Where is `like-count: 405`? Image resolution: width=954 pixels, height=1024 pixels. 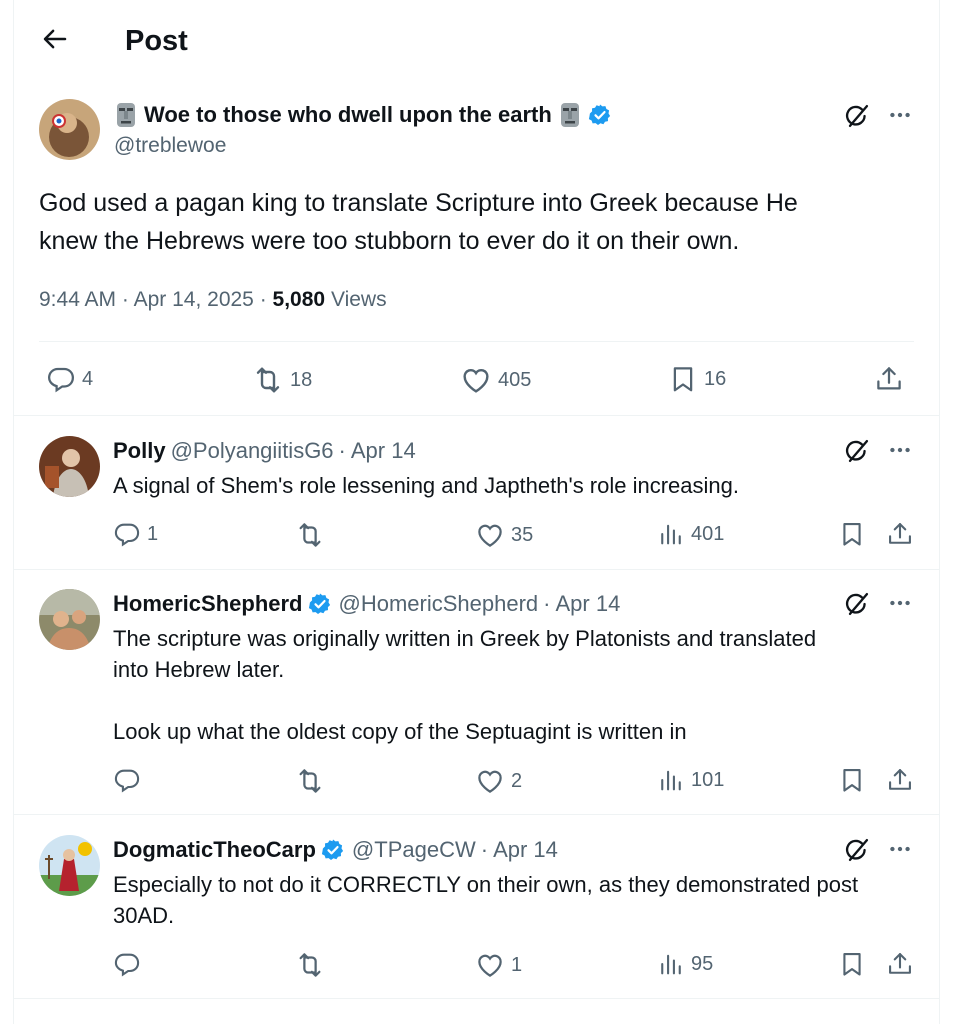 like-count: 405 is located at coordinates (515, 379).